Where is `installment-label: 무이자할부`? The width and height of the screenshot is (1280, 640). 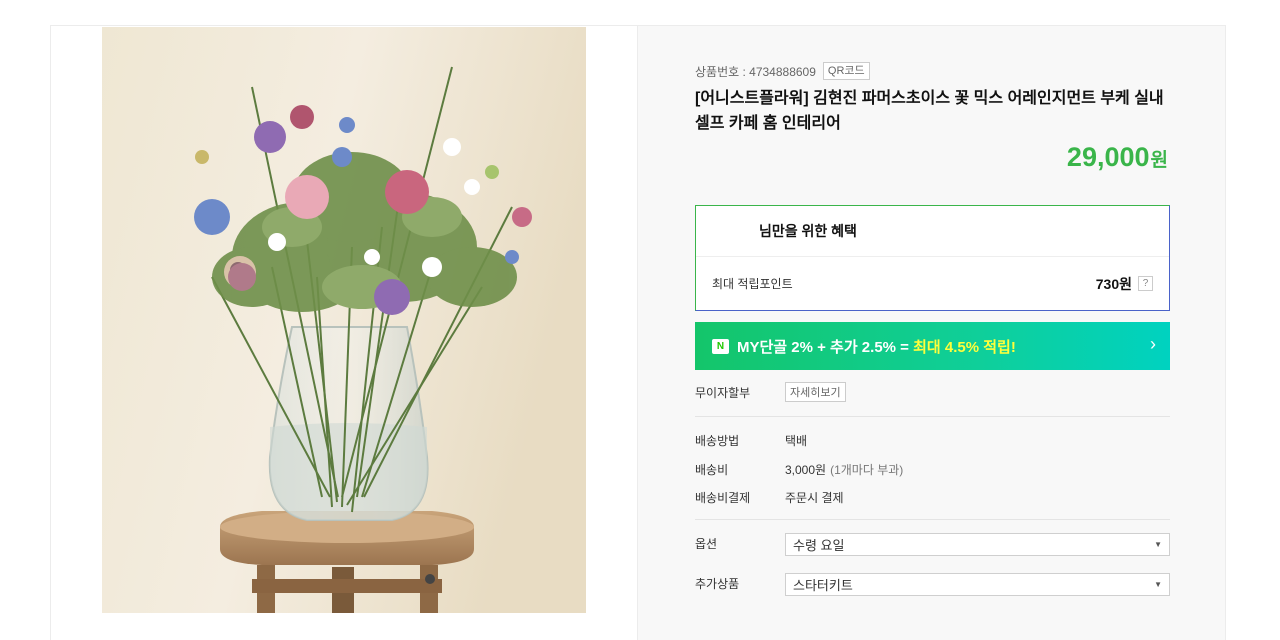
installment-label: 무이자할부 is located at coordinates (723, 392).